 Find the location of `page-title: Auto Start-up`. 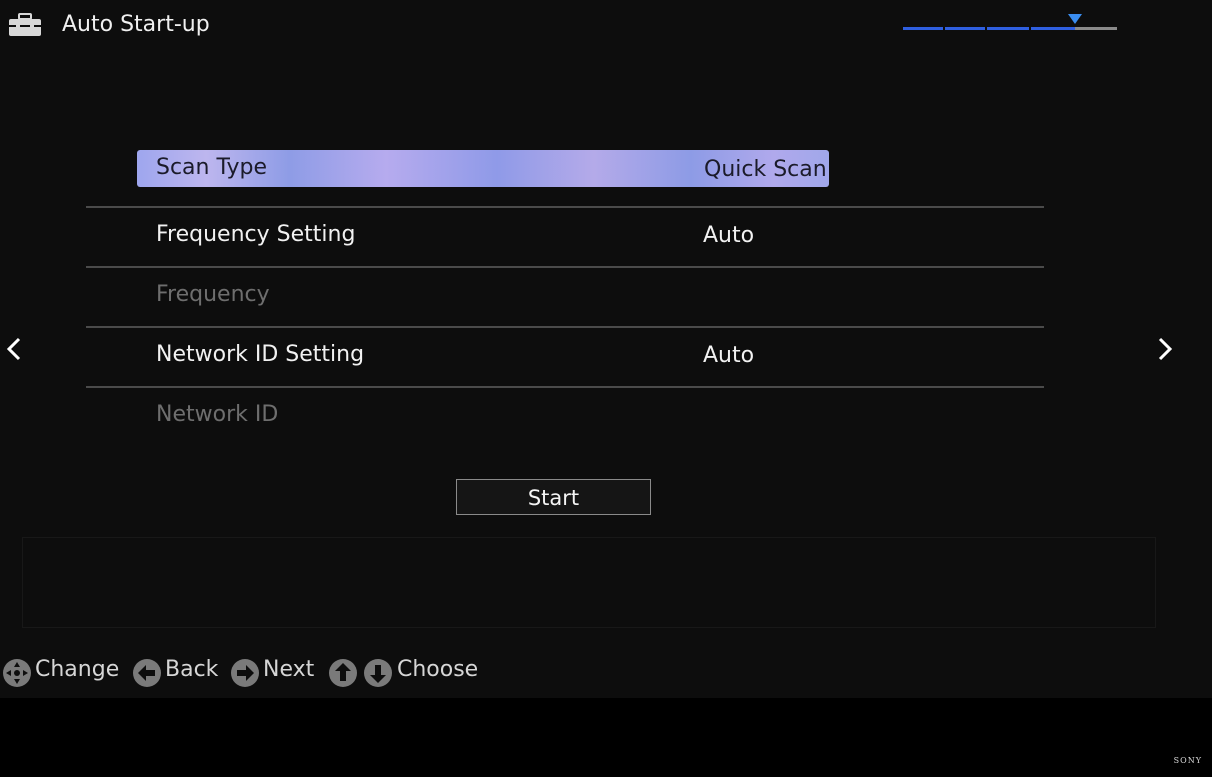

page-title: Auto Start-up is located at coordinates (136, 24).